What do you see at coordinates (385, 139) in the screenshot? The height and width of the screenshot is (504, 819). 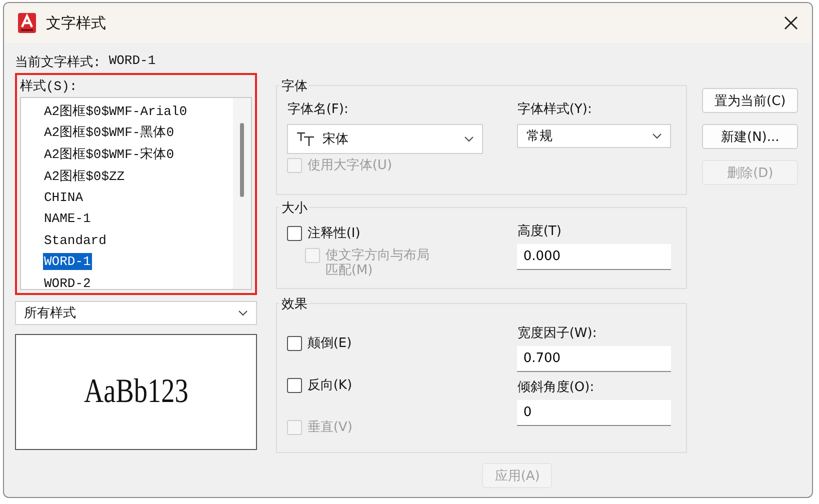 I see `font-name-dropdown: 宋体` at bounding box center [385, 139].